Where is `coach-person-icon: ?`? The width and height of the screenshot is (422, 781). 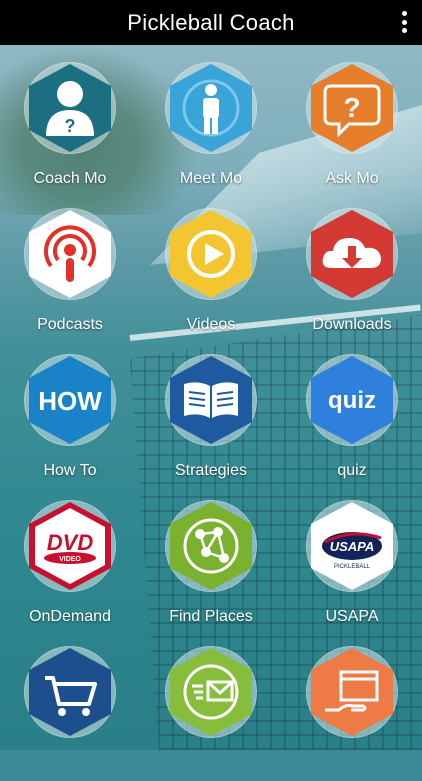
coach-person-icon: ? is located at coordinates (70, 108).